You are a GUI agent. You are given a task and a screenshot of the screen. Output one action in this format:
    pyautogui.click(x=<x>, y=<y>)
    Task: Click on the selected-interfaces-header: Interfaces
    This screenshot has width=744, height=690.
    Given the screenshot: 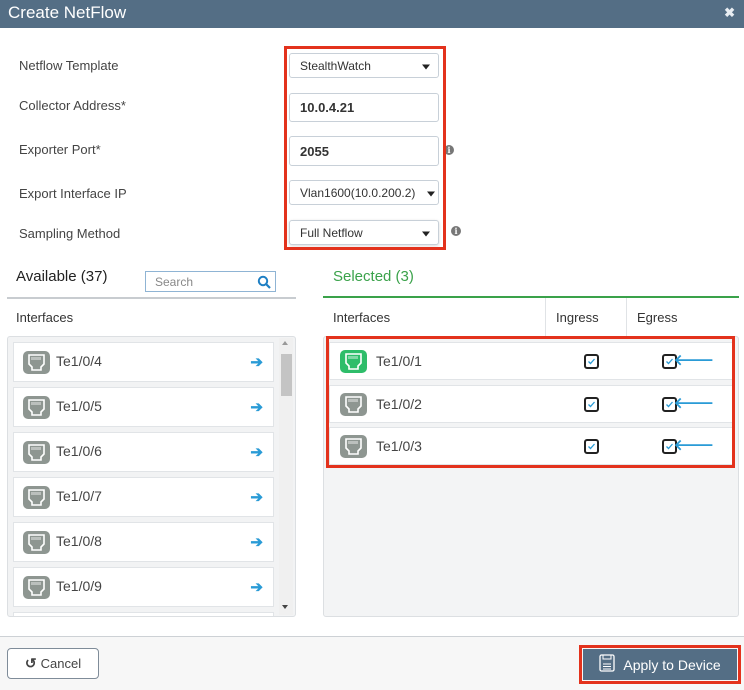 What is the action you would take?
    pyautogui.click(x=362, y=317)
    